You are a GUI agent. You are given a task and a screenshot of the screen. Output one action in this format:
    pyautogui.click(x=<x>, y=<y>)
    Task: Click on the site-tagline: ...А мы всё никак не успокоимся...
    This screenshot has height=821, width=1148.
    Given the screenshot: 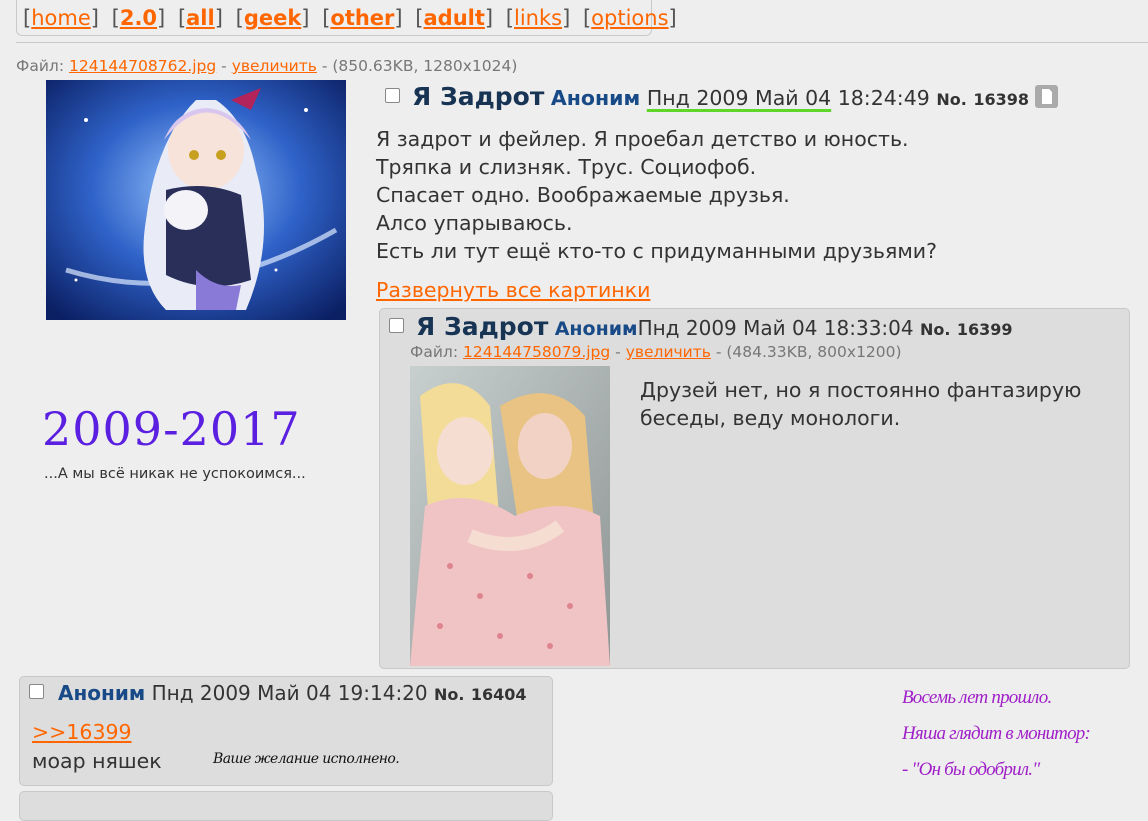 What is the action you would take?
    pyautogui.click(x=175, y=474)
    